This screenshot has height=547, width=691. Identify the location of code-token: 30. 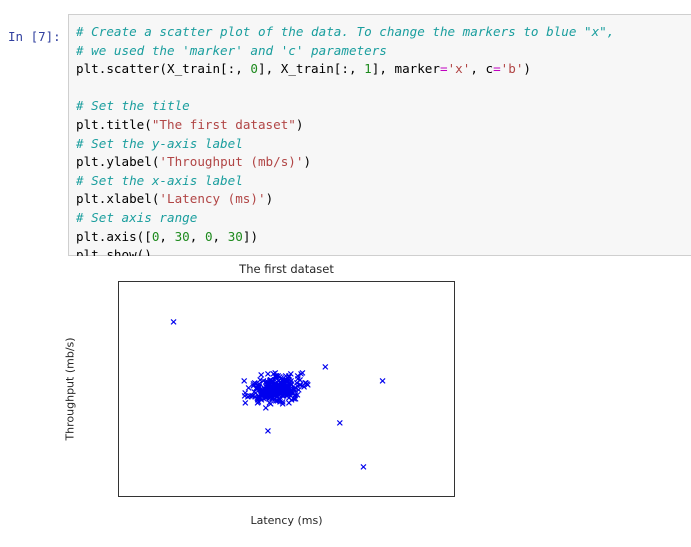
(182, 236).